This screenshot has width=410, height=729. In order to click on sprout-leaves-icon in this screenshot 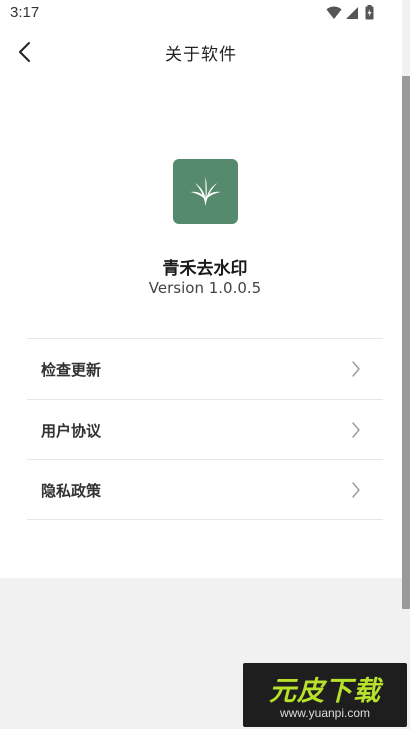, I will do `click(205, 191)`.